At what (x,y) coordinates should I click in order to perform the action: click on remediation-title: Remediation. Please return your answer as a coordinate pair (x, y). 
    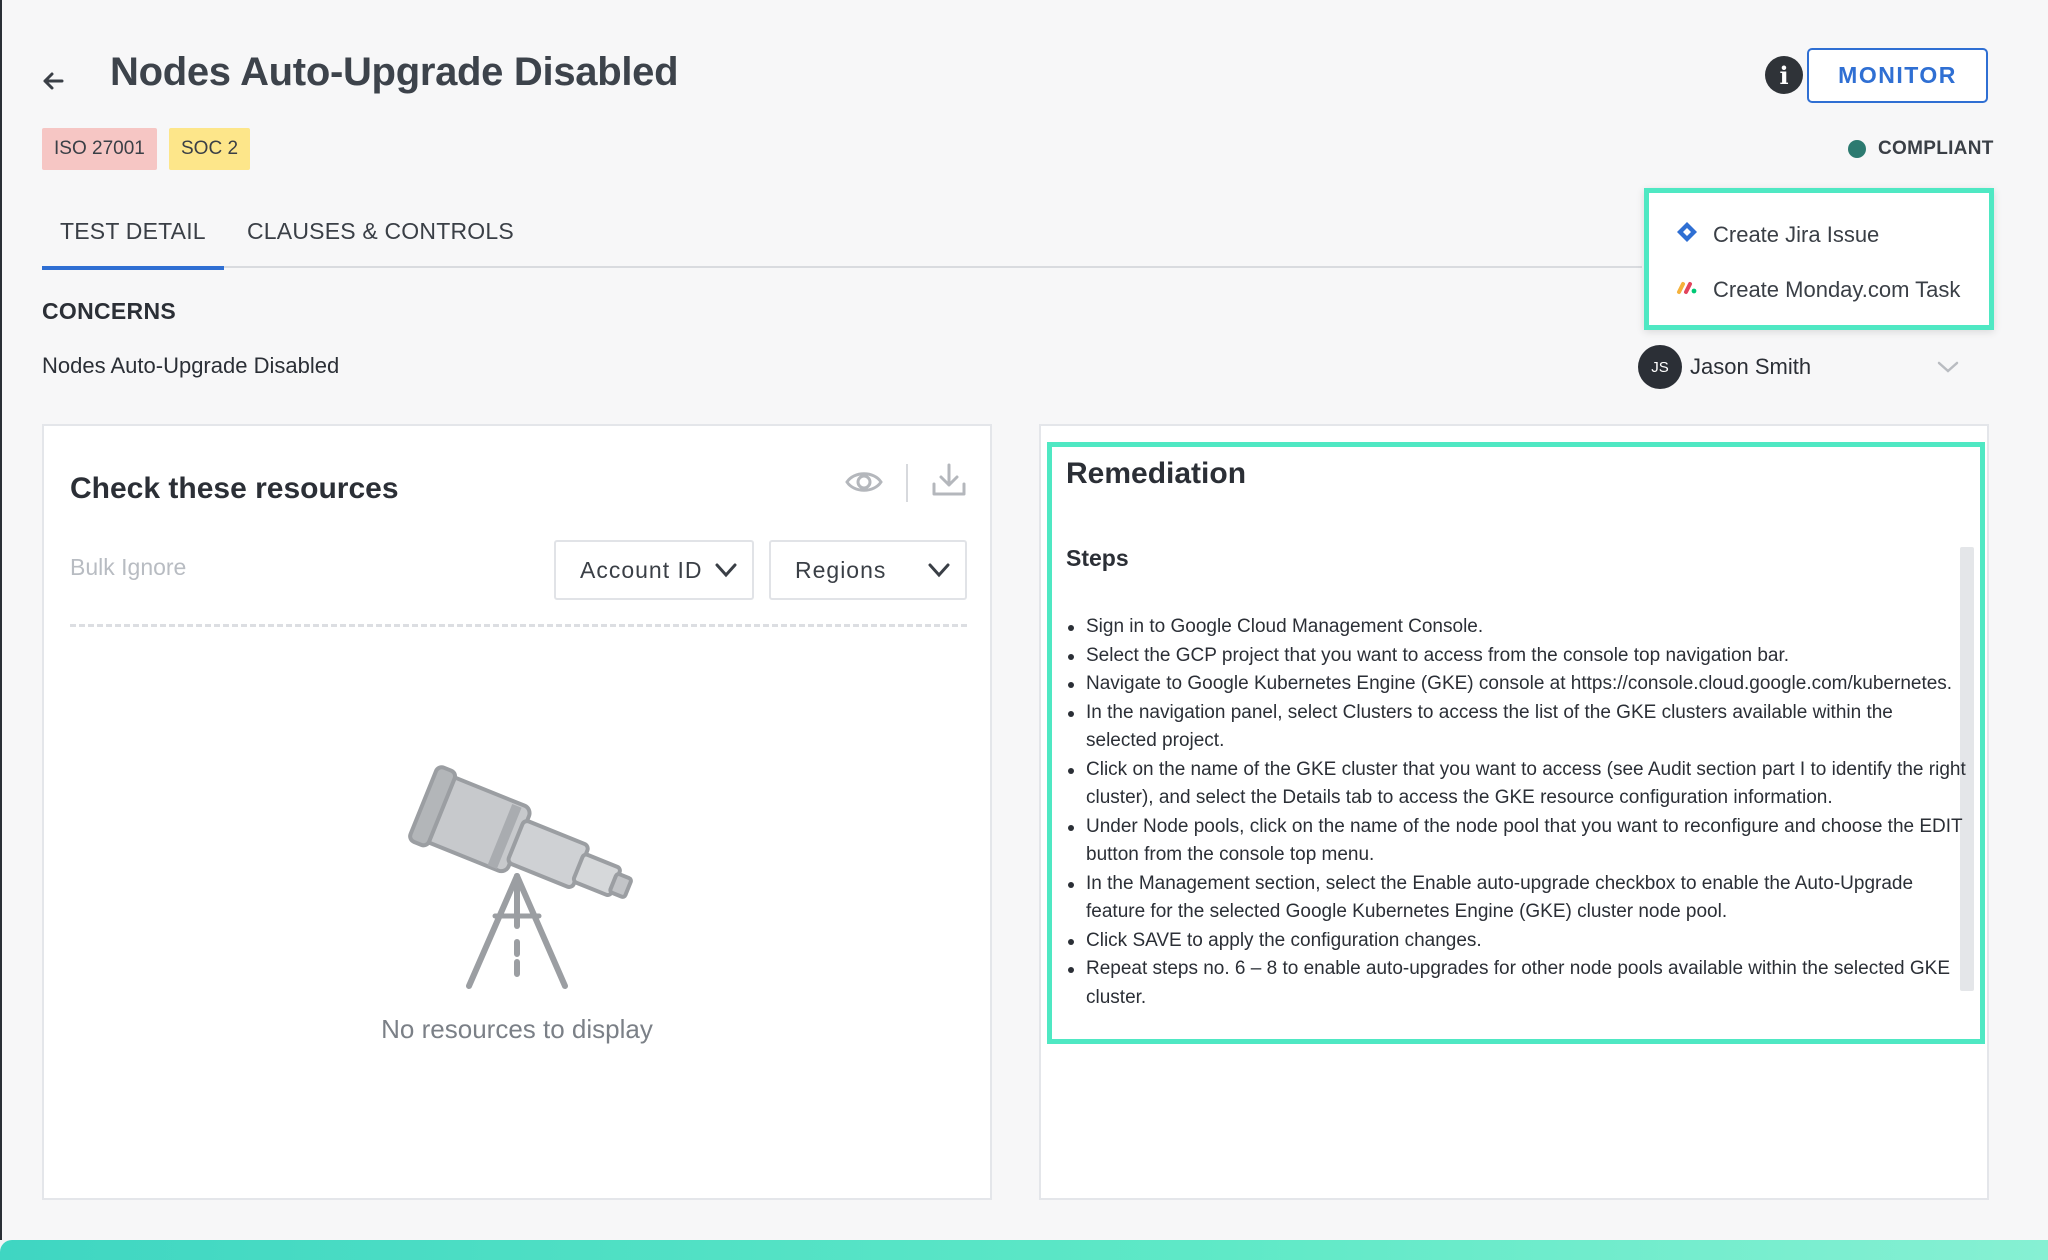
    Looking at the image, I should click on (1156, 473).